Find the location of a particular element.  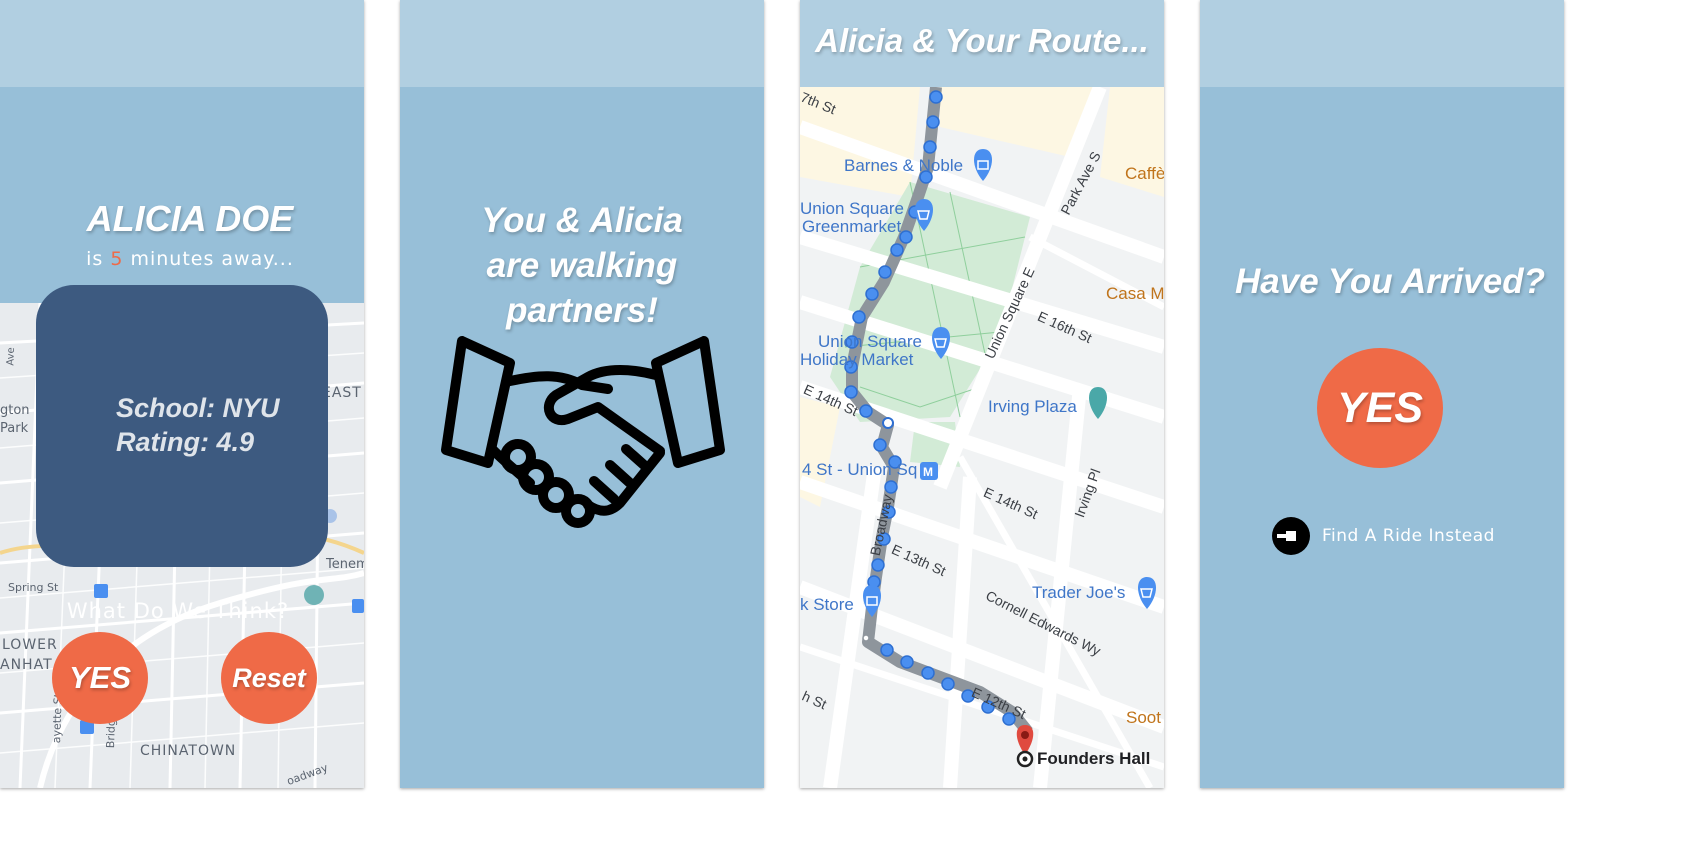

map-label-lower: LOWER is located at coordinates (30, 645).